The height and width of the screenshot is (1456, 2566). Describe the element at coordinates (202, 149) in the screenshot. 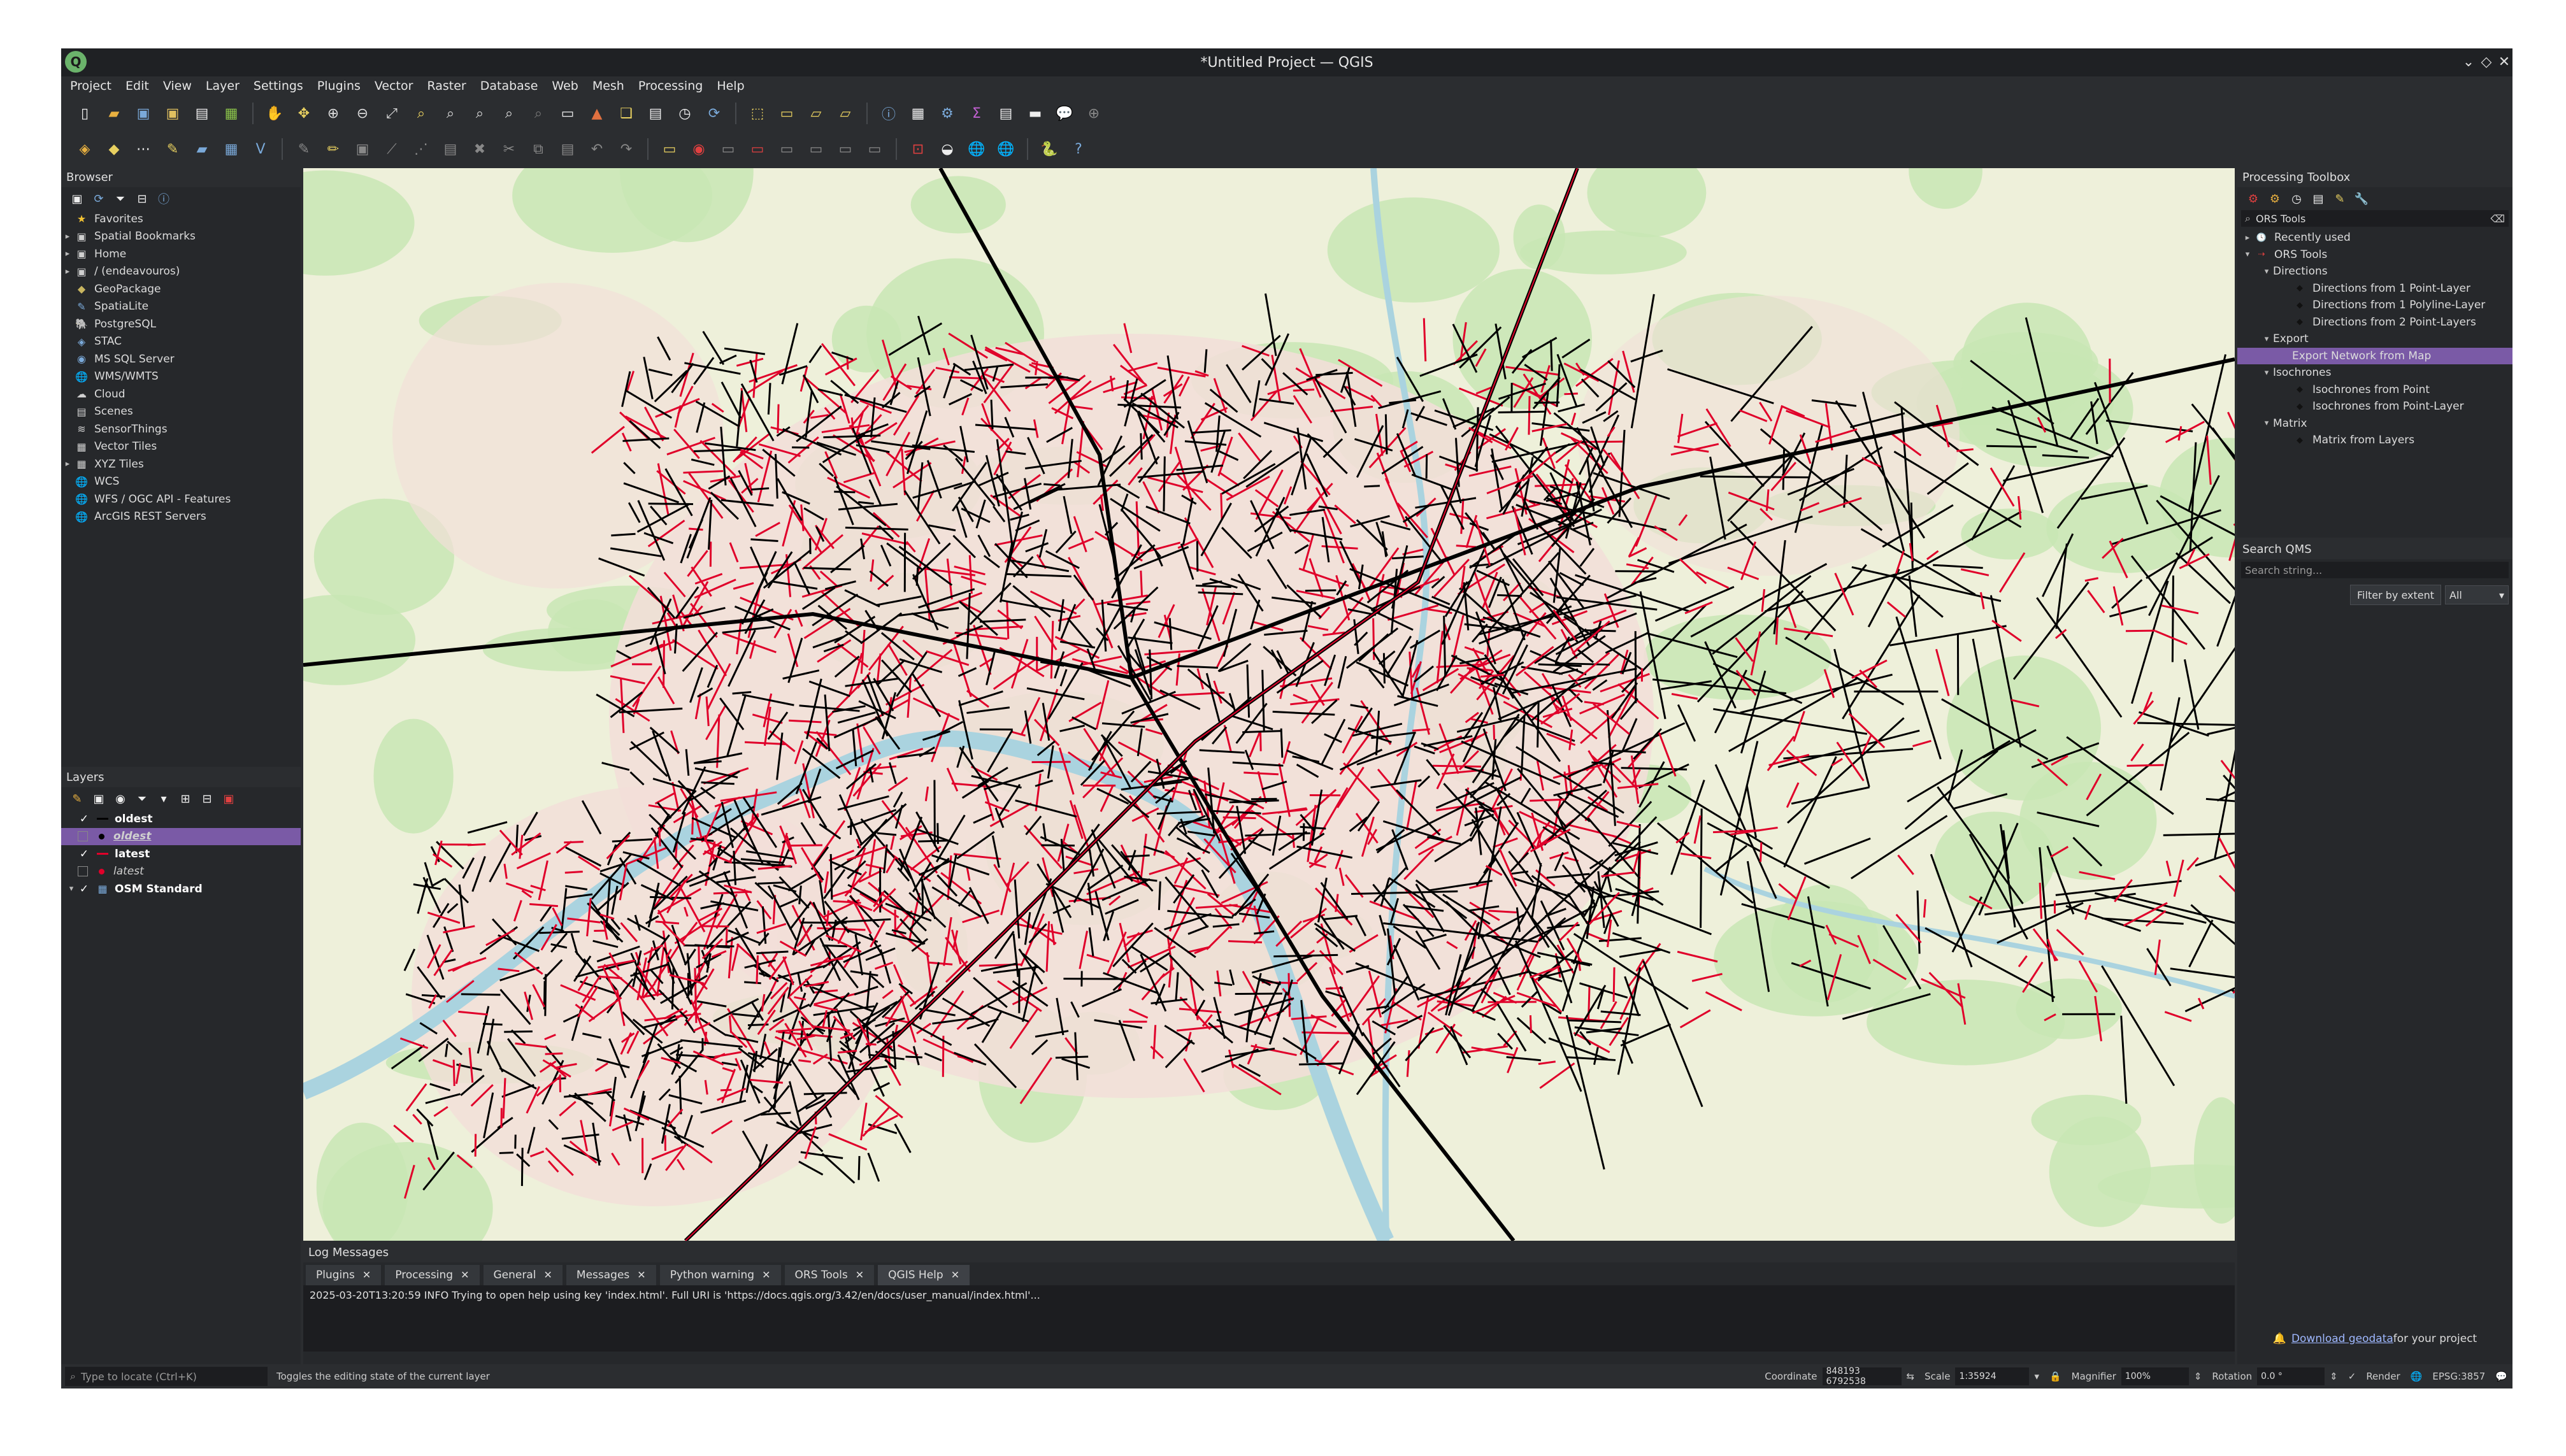

I see `add-vector-icon: ▰` at that location.